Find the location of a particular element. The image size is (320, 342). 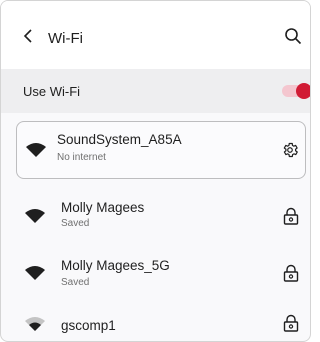

network-name: gscomp1 is located at coordinates (88, 325).